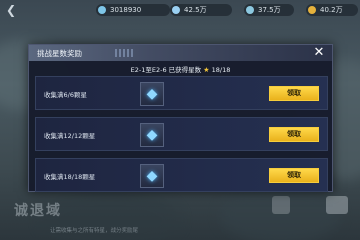  I want to click on resource-value: 3018930, so click(126, 10).